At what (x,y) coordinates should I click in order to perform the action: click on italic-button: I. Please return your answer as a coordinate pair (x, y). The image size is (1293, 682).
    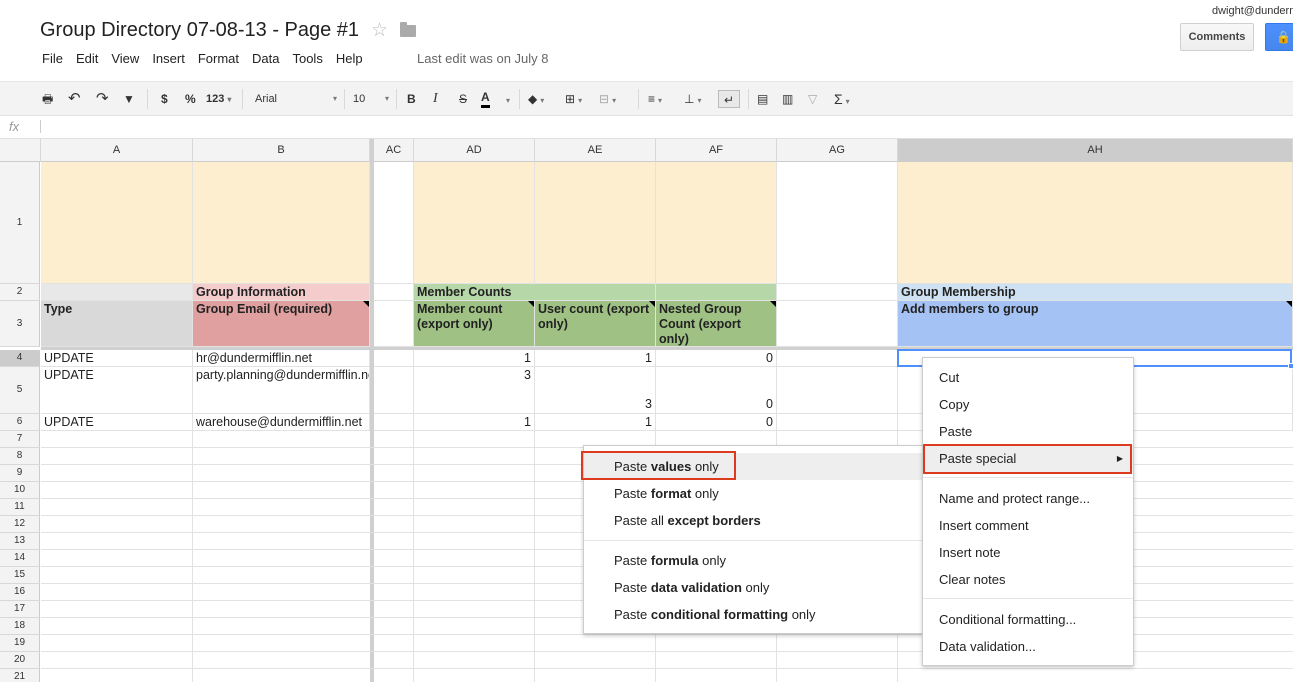
    Looking at the image, I should click on (435, 99).